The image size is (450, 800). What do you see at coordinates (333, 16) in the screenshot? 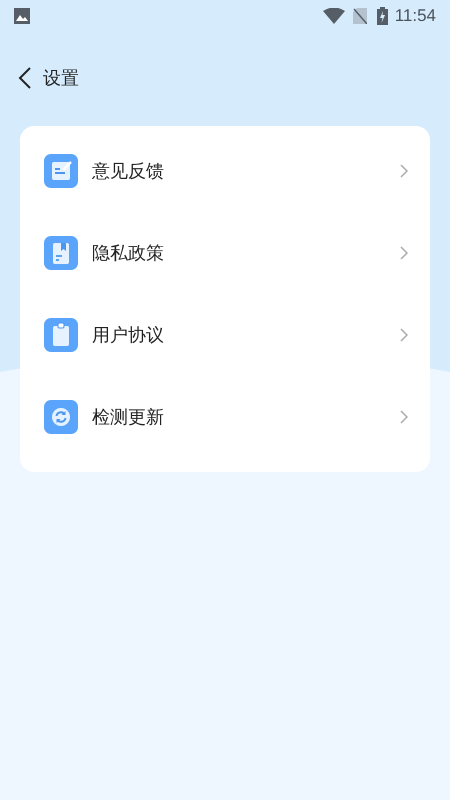
I see `wifi-icon` at bounding box center [333, 16].